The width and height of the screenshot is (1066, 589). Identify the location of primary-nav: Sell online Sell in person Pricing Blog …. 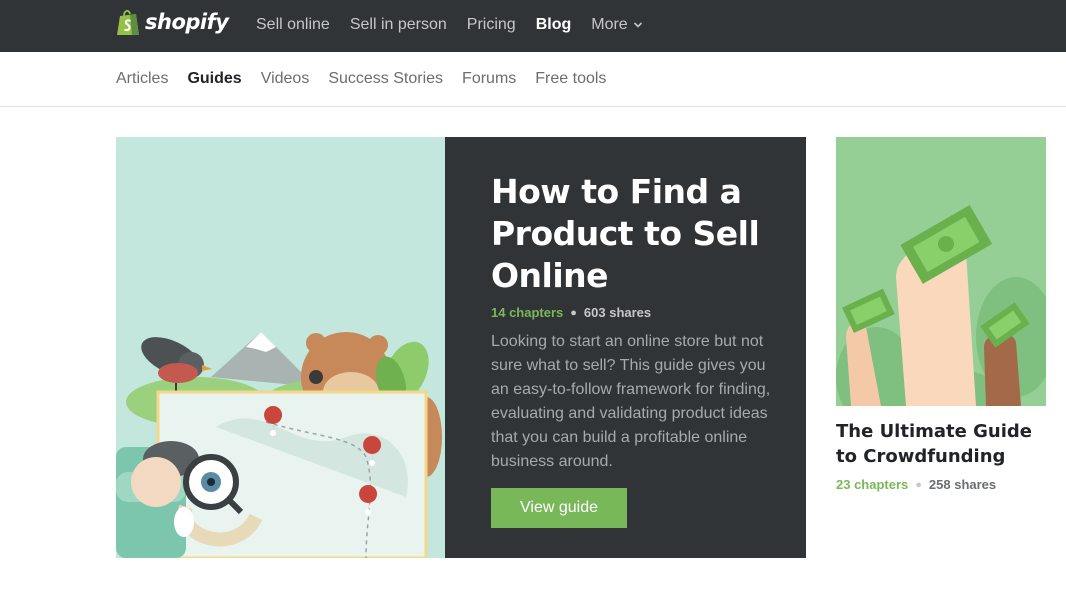
(459, 25).